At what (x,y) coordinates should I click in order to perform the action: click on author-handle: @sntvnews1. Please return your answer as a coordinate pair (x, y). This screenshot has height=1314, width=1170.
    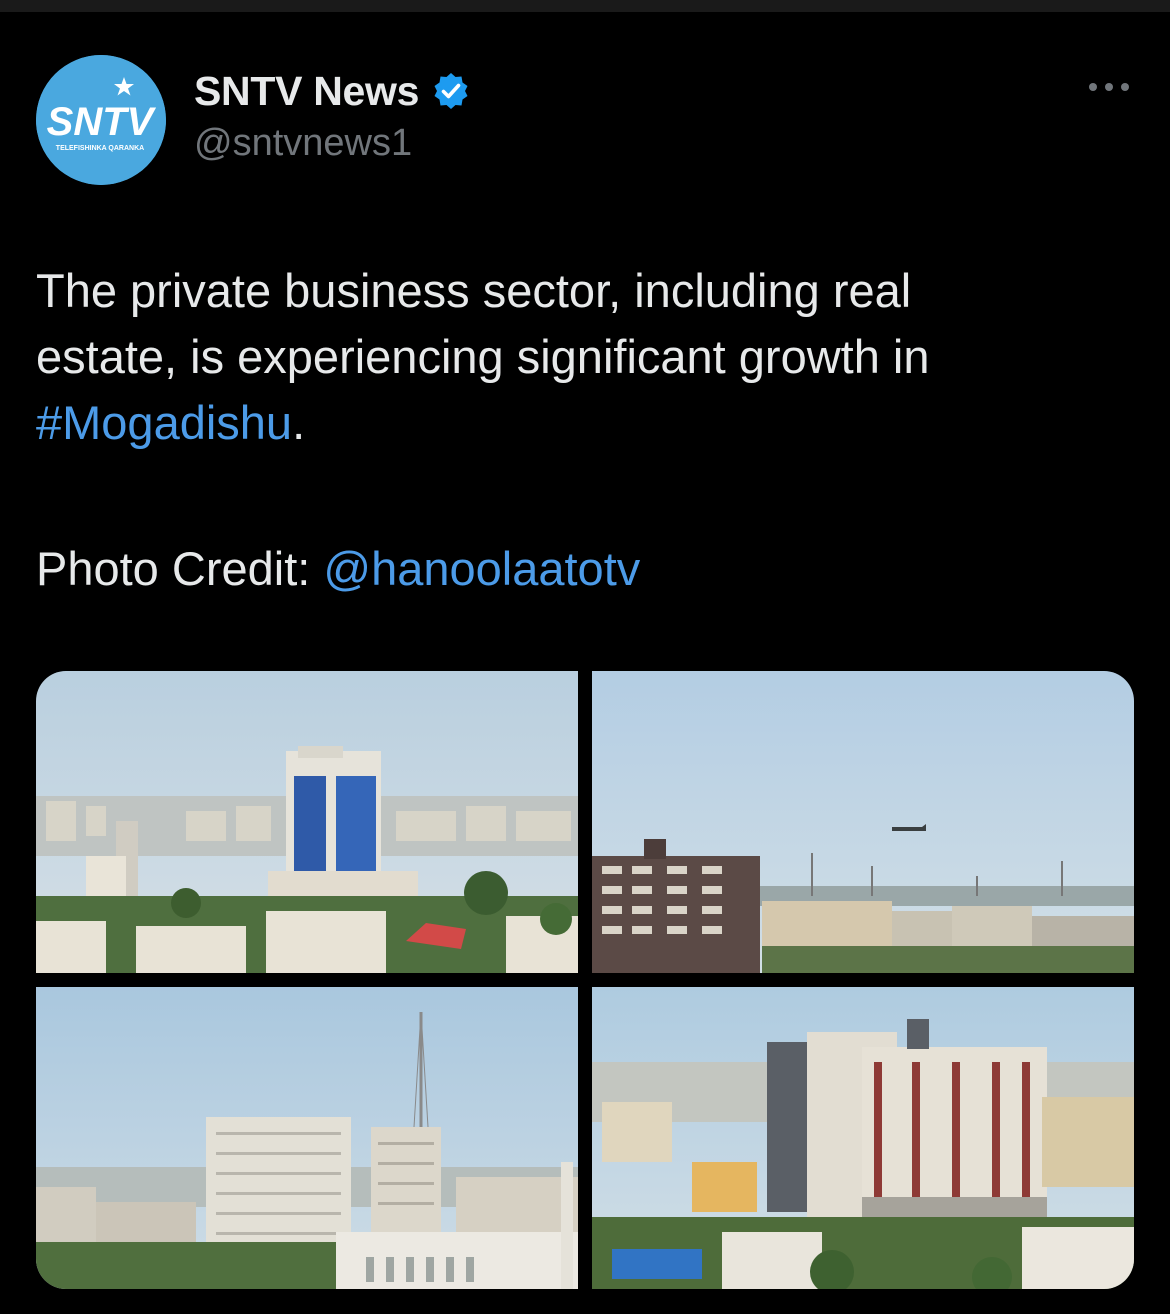
    Looking at the image, I should click on (303, 143).